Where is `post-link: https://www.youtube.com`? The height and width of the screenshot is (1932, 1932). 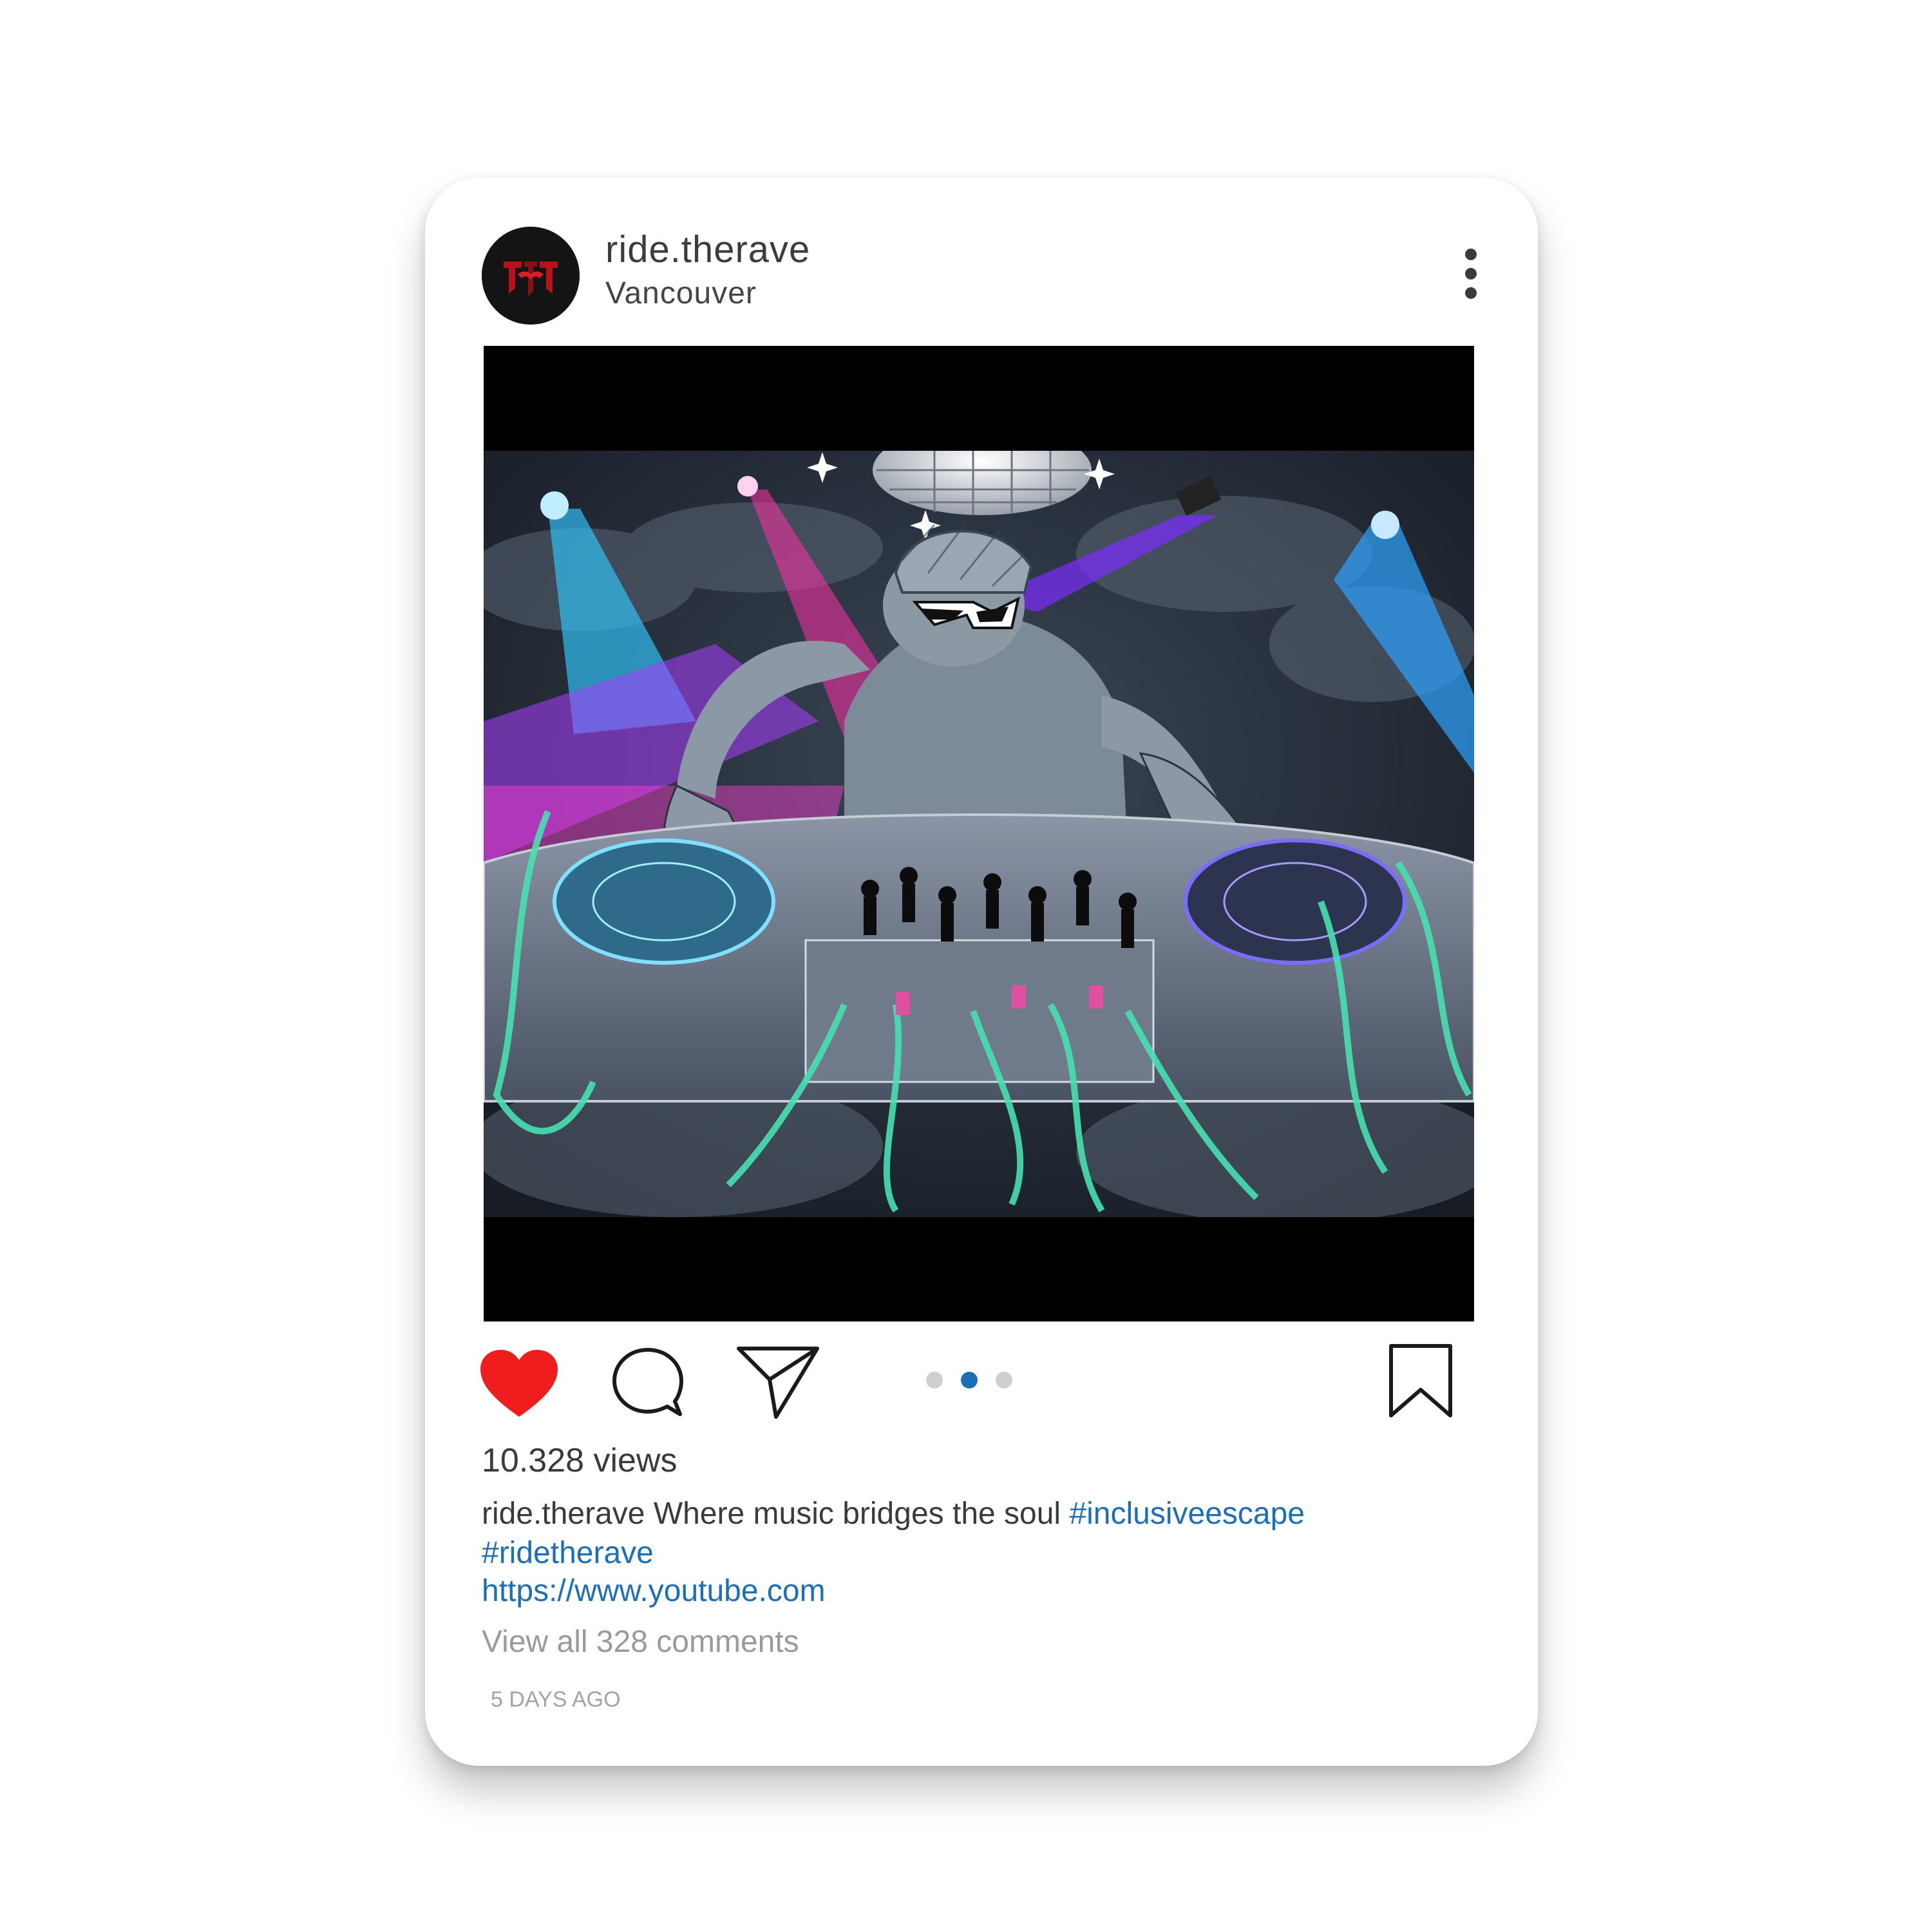
post-link: https://www.youtube.com is located at coordinates (654, 1591).